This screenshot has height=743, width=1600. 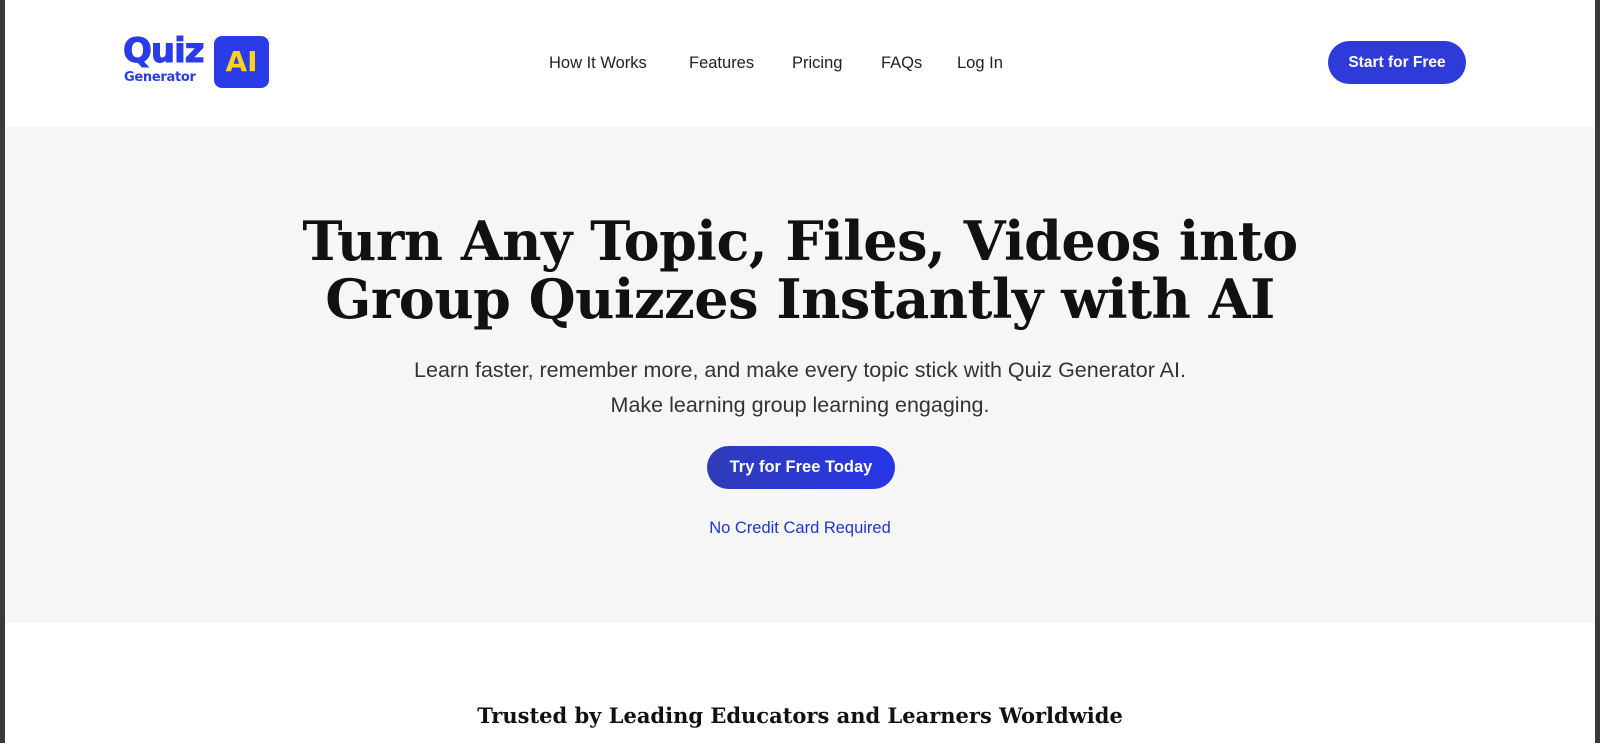 I want to click on nav-faqs: FAQs, so click(x=901, y=63).